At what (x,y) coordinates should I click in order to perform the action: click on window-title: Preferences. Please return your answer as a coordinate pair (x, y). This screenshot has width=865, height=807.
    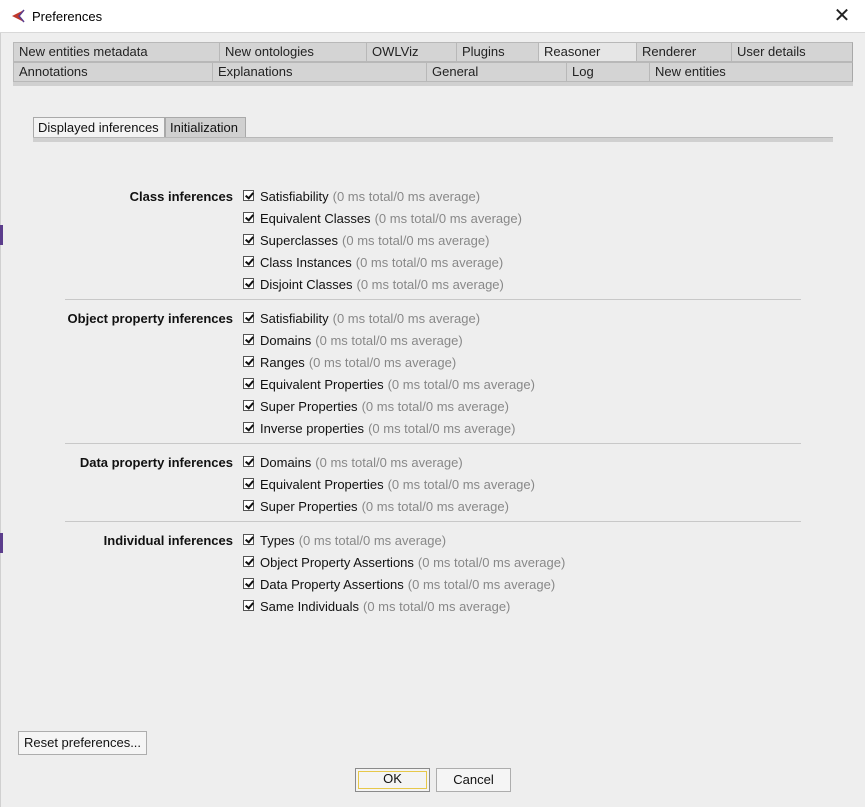
    Looking at the image, I should click on (67, 16).